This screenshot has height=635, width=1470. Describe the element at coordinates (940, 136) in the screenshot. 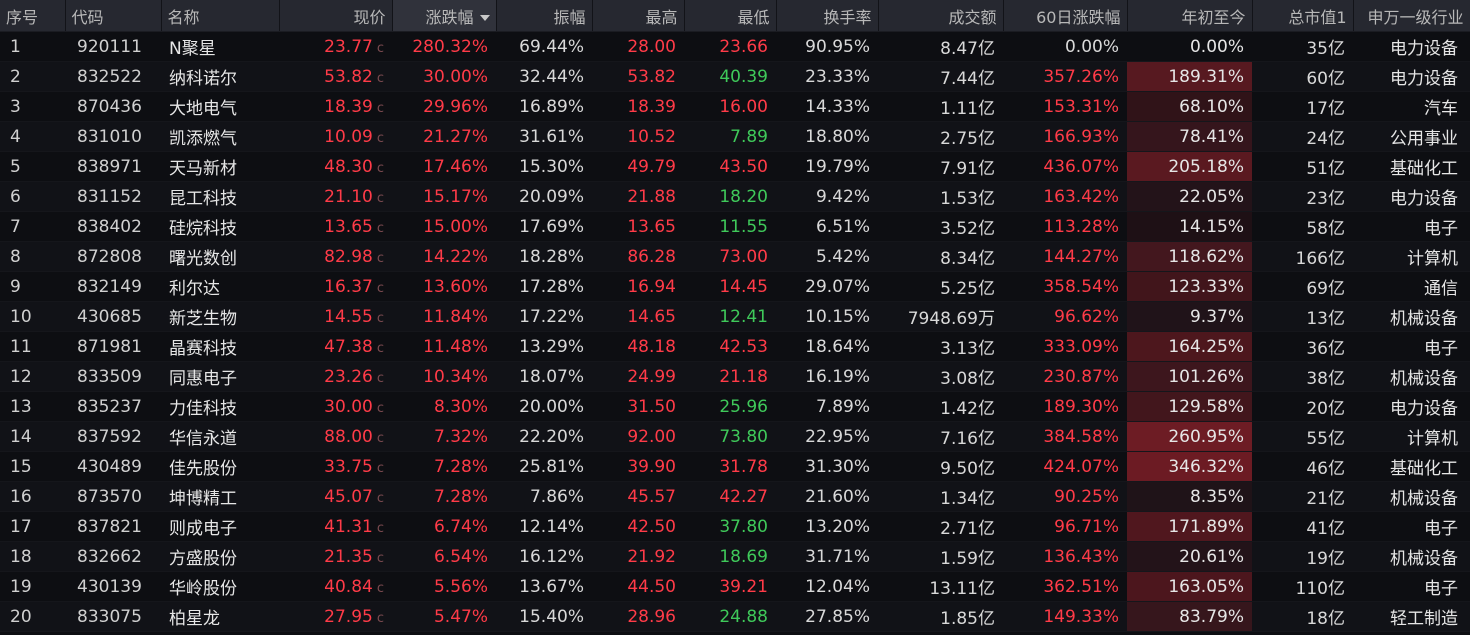

I see `cell-volume-amount: 2.75亿` at that location.